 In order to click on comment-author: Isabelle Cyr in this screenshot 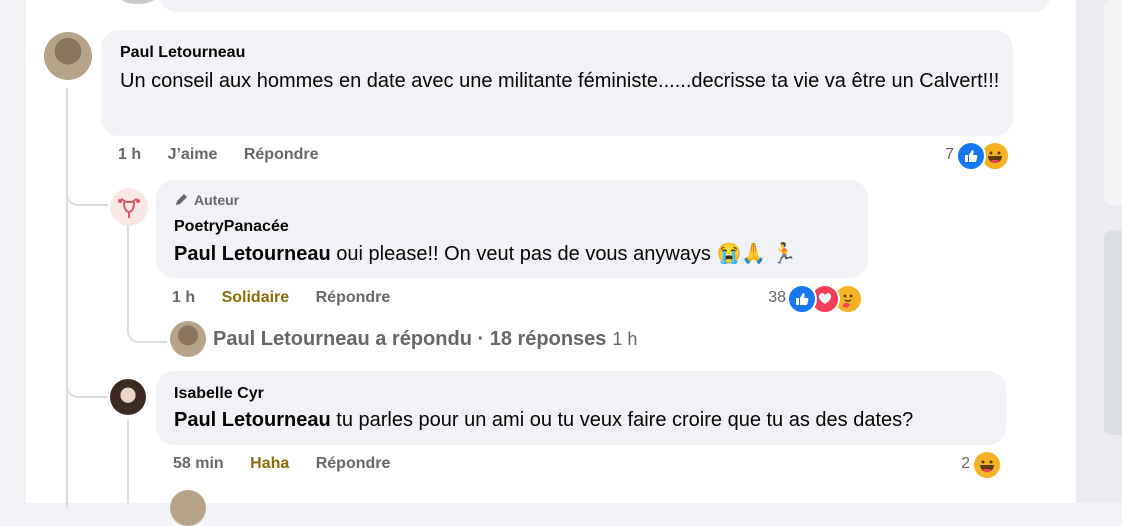, I will do `click(219, 394)`.